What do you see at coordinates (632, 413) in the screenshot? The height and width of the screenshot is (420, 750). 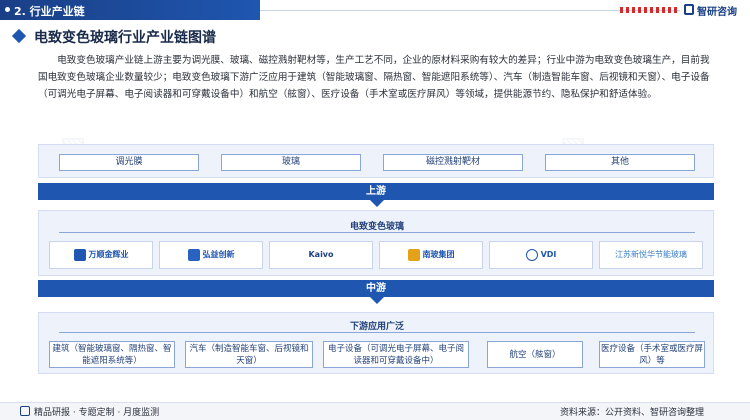 I see `footer-source: 资料来源：公开资料、智研咨询整理` at bounding box center [632, 413].